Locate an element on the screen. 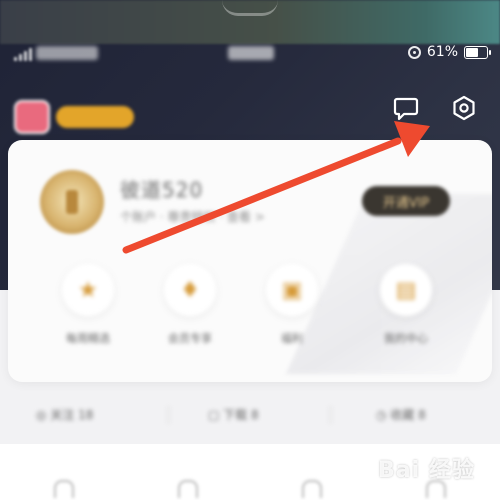  settings-button is located at coordinates (464, 108).